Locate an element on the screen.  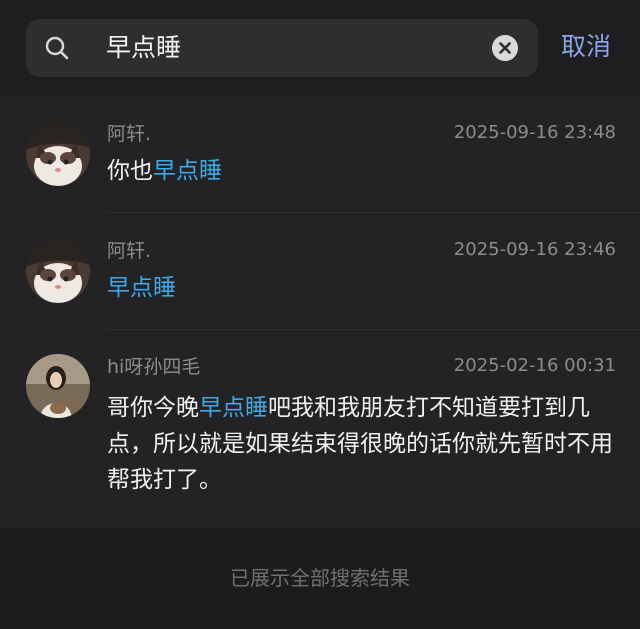
cancel-button: 取消 is located at coordinates (586, 47).